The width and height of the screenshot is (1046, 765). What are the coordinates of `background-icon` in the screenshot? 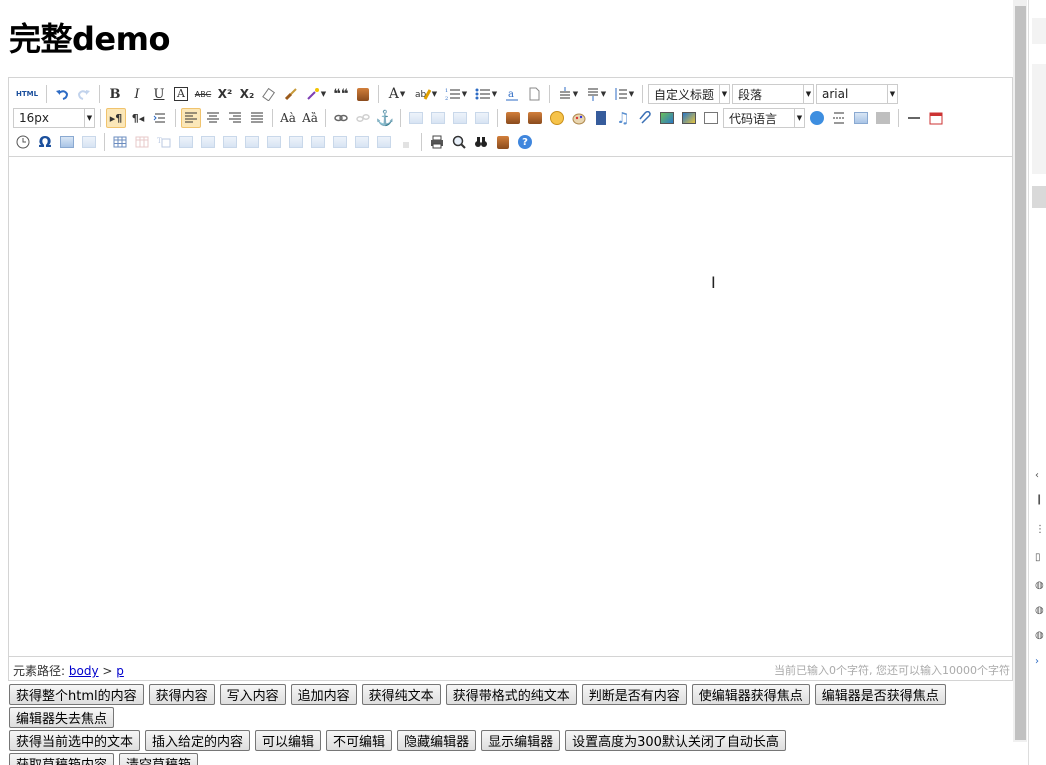 It's located at (883, 118).